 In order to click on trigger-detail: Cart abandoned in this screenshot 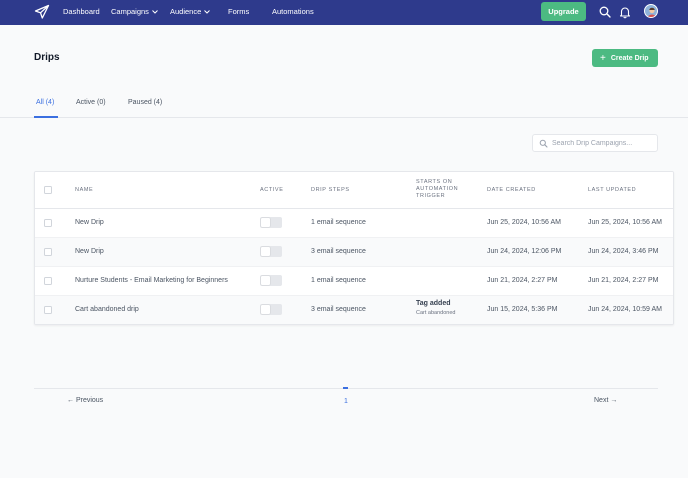, I will do `click(436, 313)`.